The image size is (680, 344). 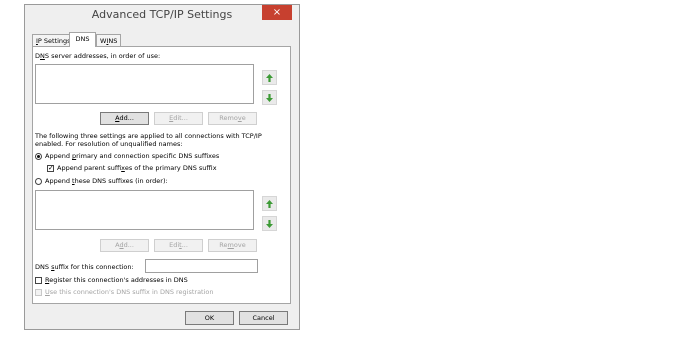 I want to click on title-bar: Advanced TCP/IP Settings ×, so click(x=162, y=14).